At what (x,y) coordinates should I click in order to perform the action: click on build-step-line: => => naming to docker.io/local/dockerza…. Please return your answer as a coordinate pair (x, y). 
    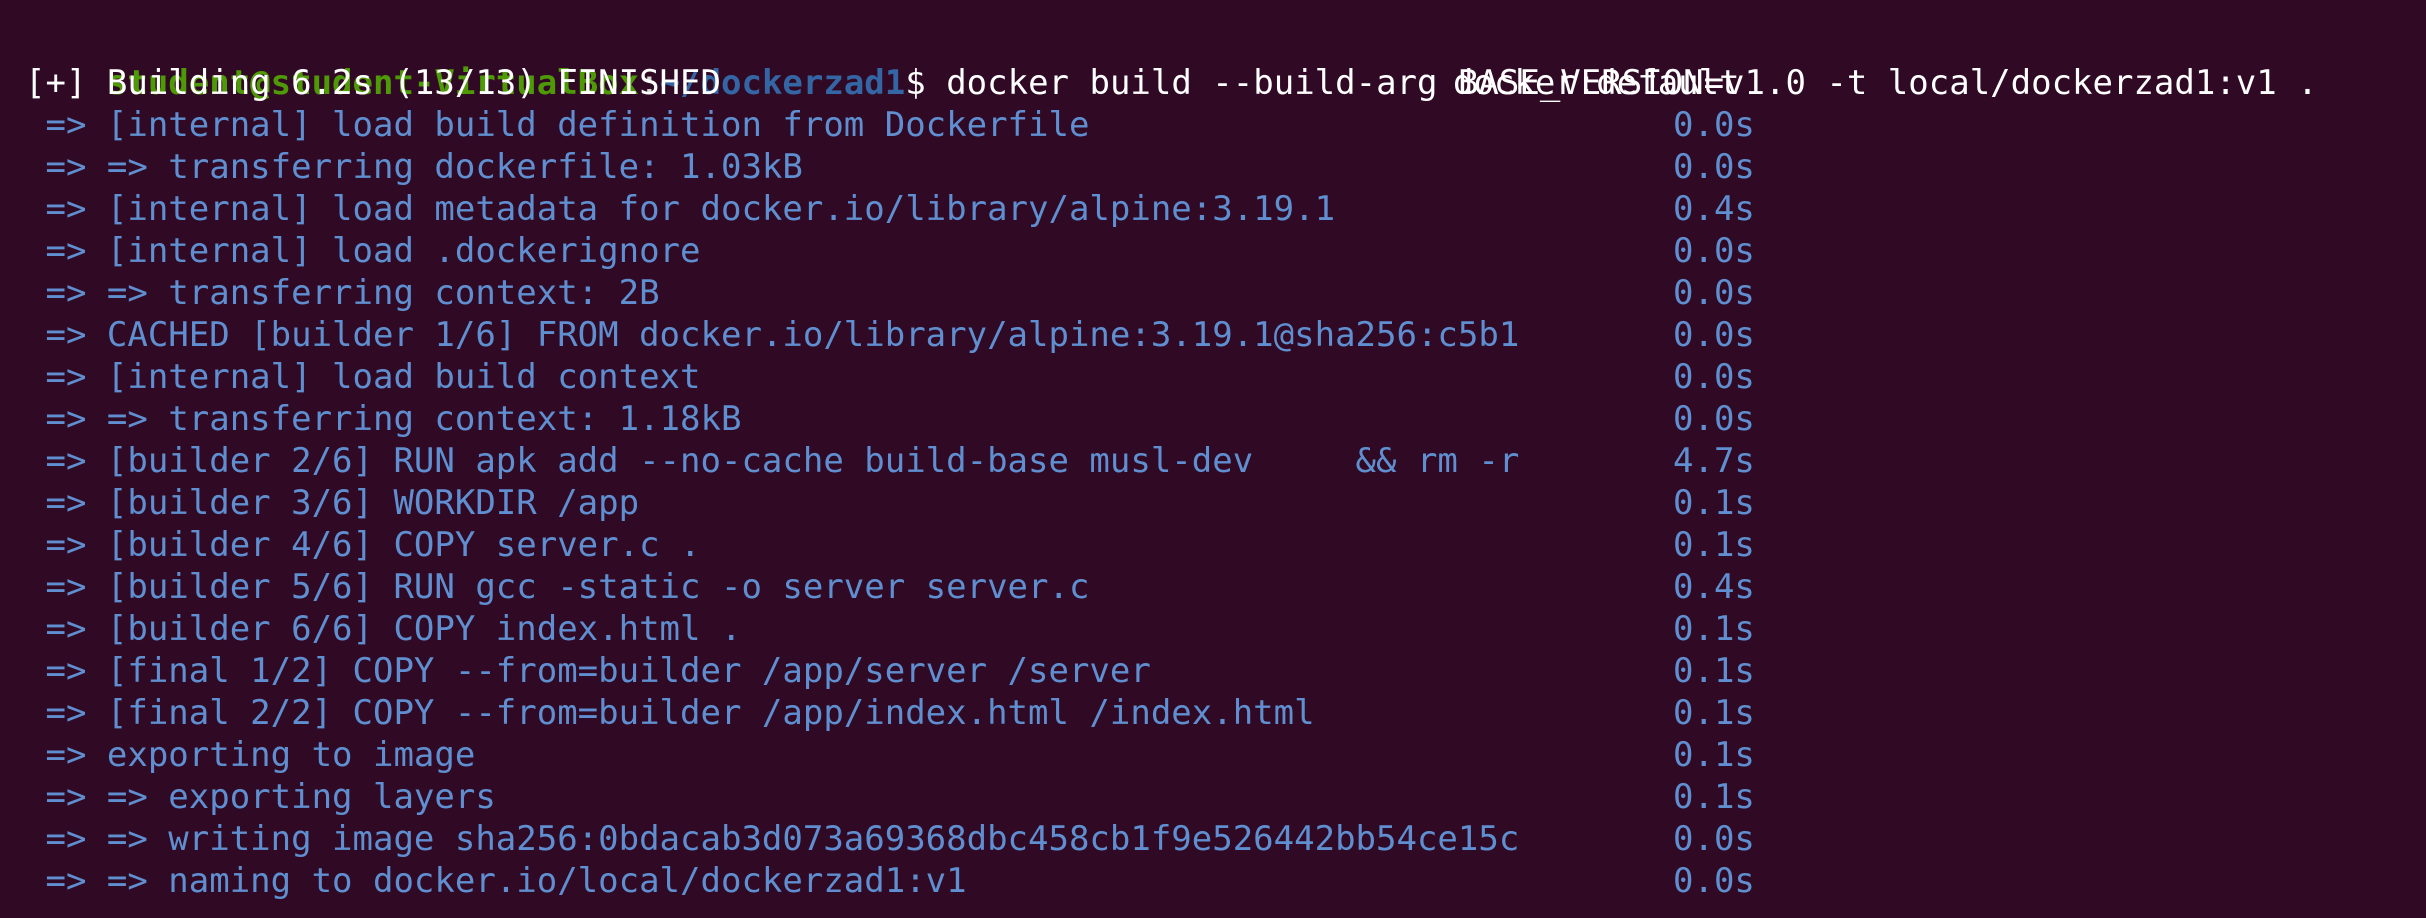
    Looking at the image, I should click on (1215, 881).